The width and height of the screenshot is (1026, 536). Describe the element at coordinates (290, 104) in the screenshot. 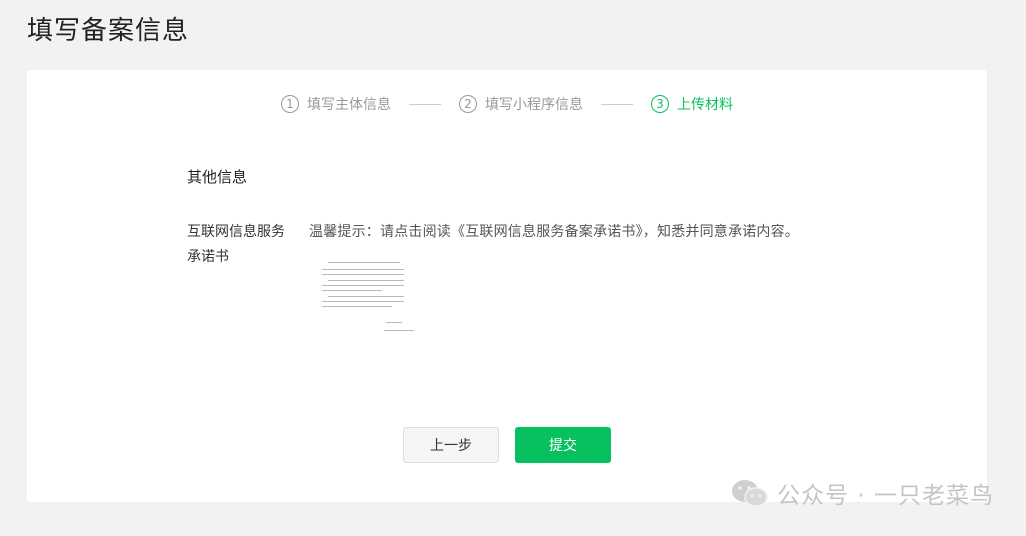

I see `step-1-number: 1` at that location.